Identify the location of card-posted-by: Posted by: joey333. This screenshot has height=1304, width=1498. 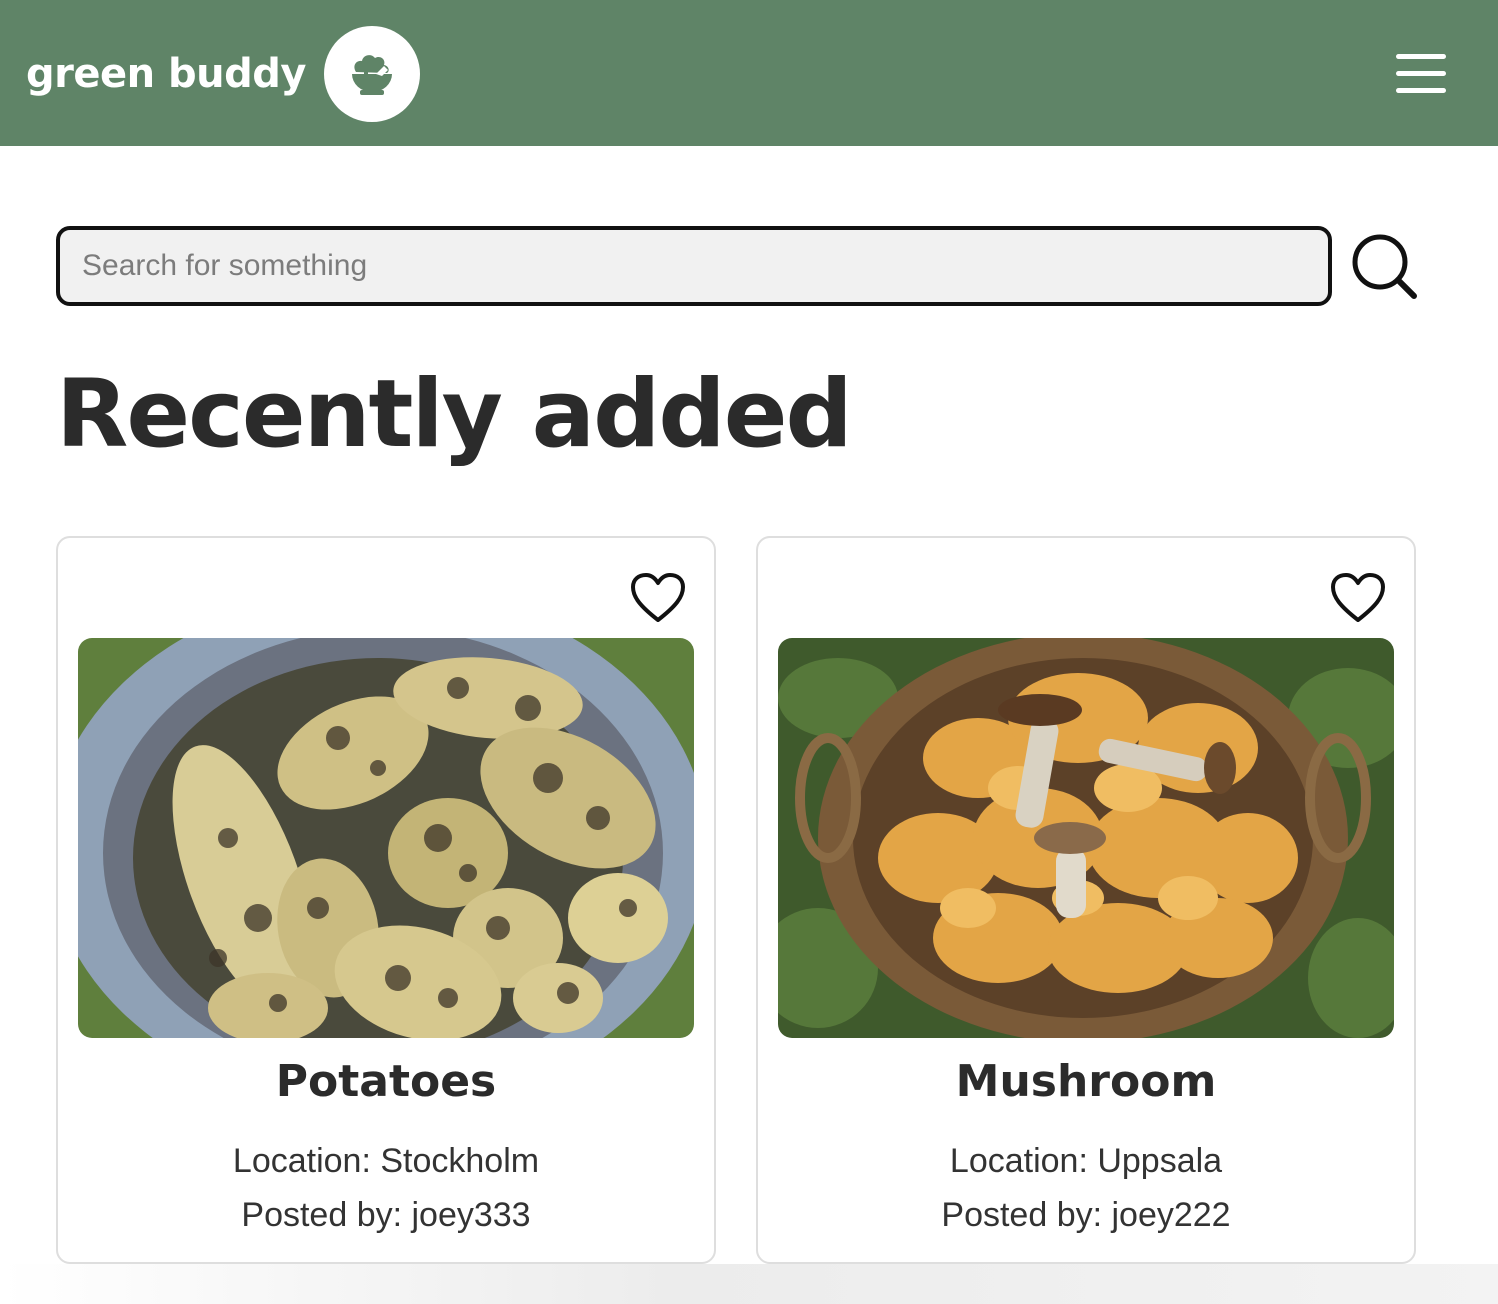
(386, 1215).